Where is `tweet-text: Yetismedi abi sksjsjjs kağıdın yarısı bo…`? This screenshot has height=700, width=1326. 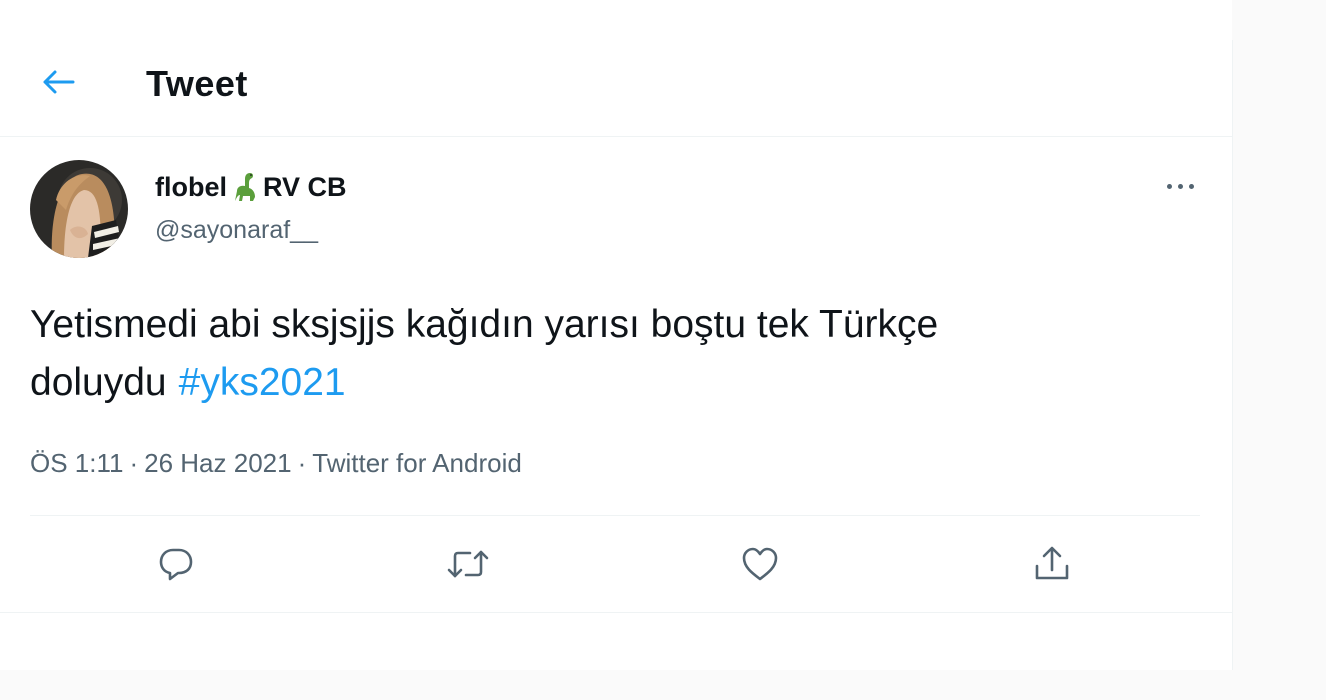
tweet-text: Yetismedi abi sksjsjjs kağıdın yarısı bo… is located at coordinates (610, 354).